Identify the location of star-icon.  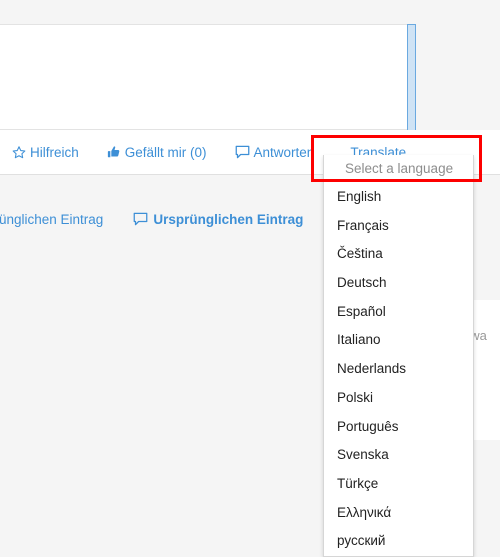
(19, 152).